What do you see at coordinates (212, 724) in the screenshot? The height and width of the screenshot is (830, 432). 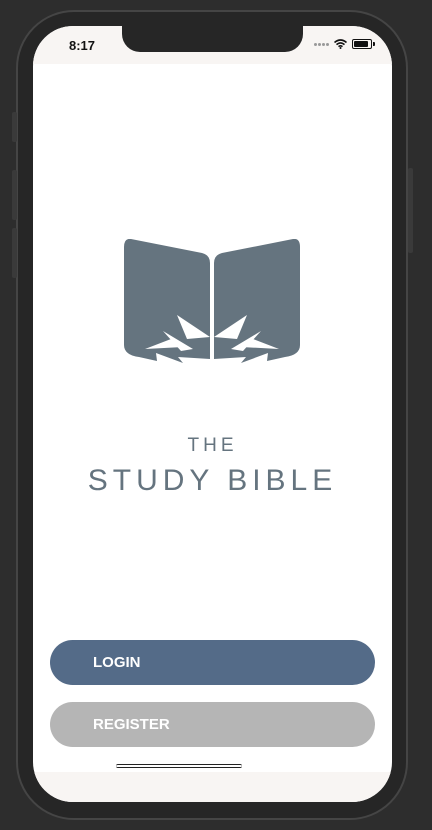 I see `register-button: REGISTER` at bounding box center [212, 724].